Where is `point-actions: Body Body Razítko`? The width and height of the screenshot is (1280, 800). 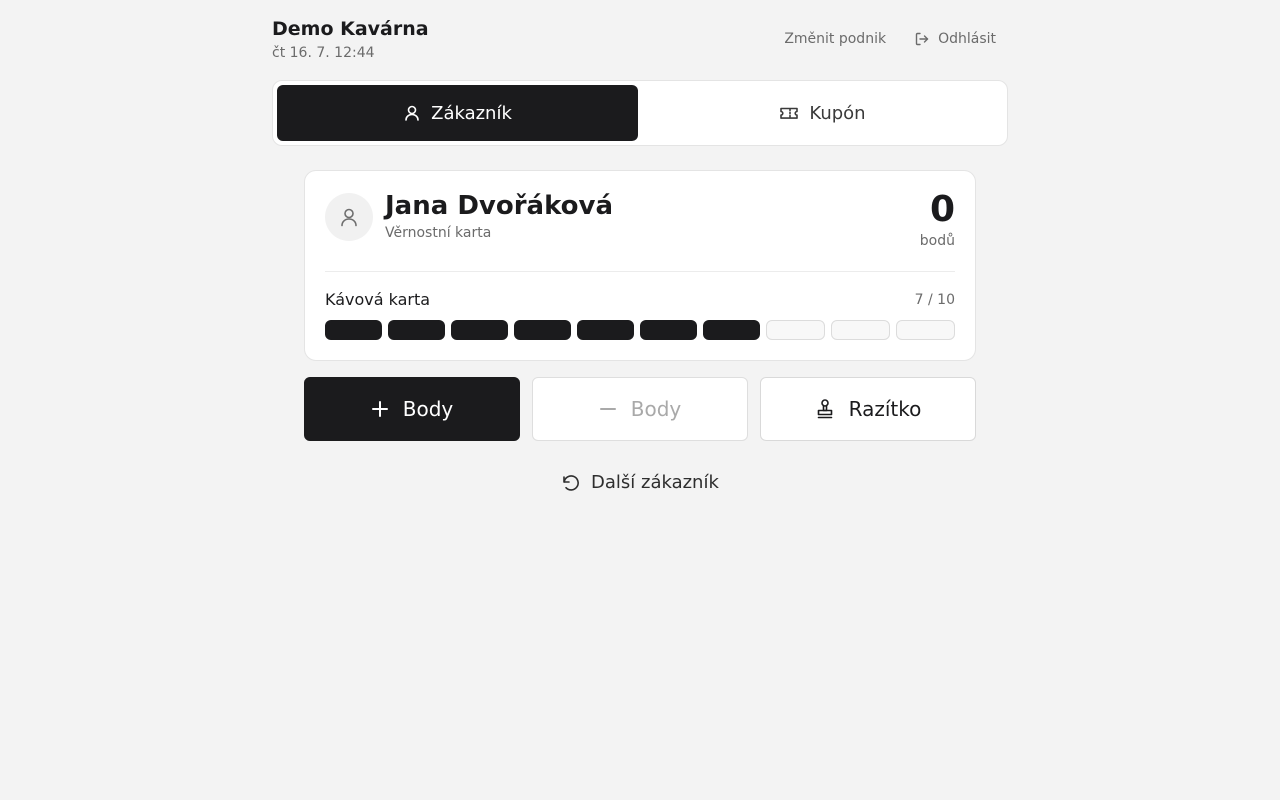 point-actions: Body Body Razítko is located at coordinates (640, 409).